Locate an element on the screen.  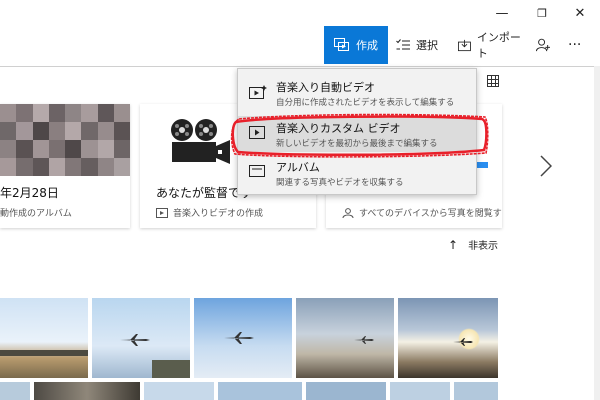
video-projector-icon is located at coordinates (200, 141).